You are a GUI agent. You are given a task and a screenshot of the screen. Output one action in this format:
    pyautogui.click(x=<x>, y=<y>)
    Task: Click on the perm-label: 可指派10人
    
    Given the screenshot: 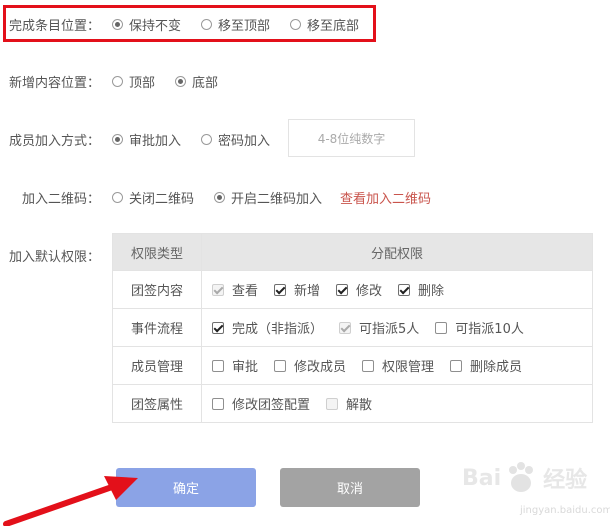 What is the action you would take?
    pyautogui.click(x=489, y=329)
    